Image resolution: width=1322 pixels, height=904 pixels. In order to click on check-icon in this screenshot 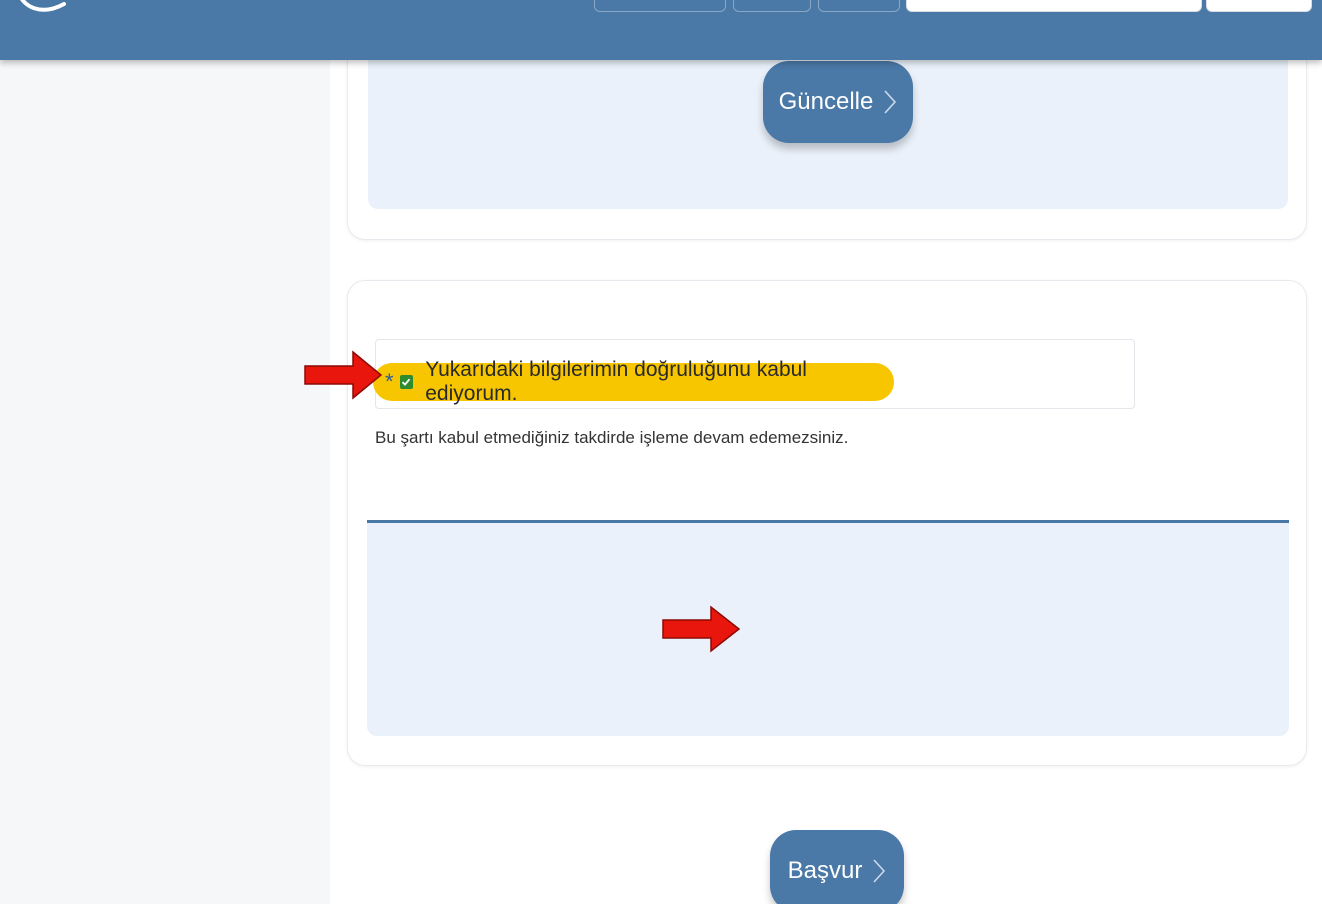, I will do `click(406, 382)`.